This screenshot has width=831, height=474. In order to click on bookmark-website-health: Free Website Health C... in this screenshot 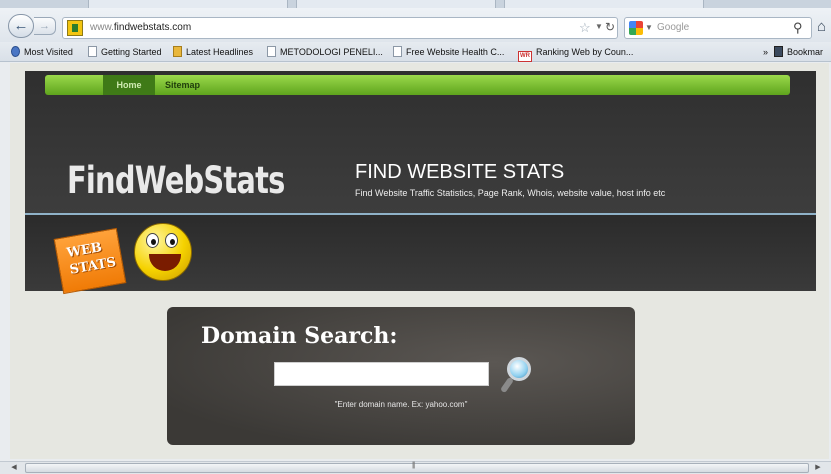, I will do `click(448, 52)`.